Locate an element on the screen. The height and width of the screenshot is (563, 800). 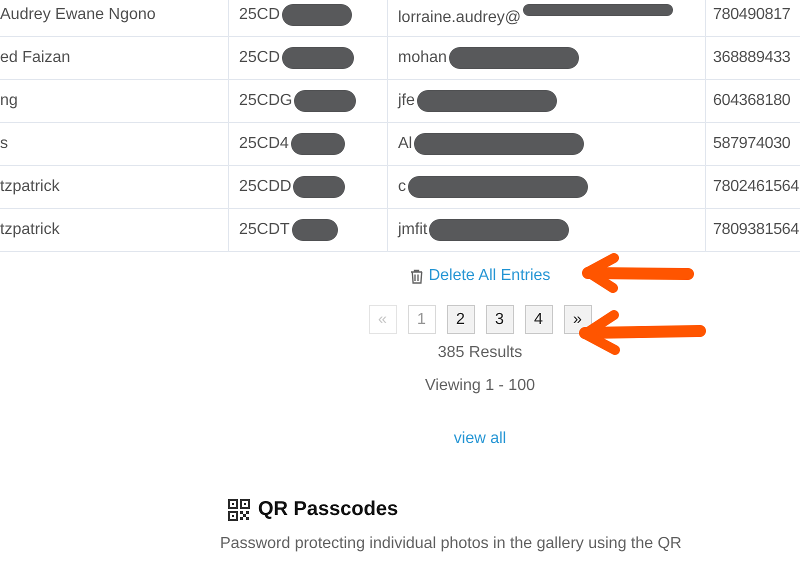
table-cell: jmfit is located at coordinates (413, 229).